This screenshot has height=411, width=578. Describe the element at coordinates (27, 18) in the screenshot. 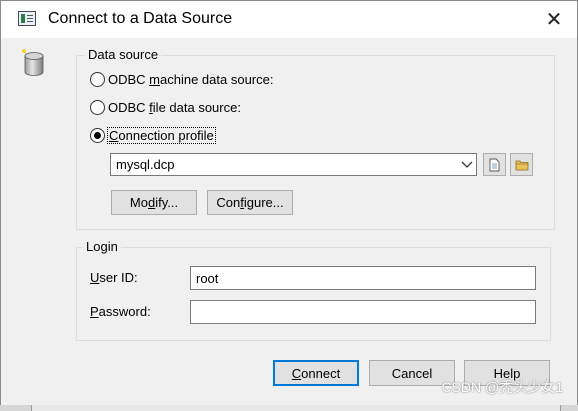

I see `app-window-icon` at that location.